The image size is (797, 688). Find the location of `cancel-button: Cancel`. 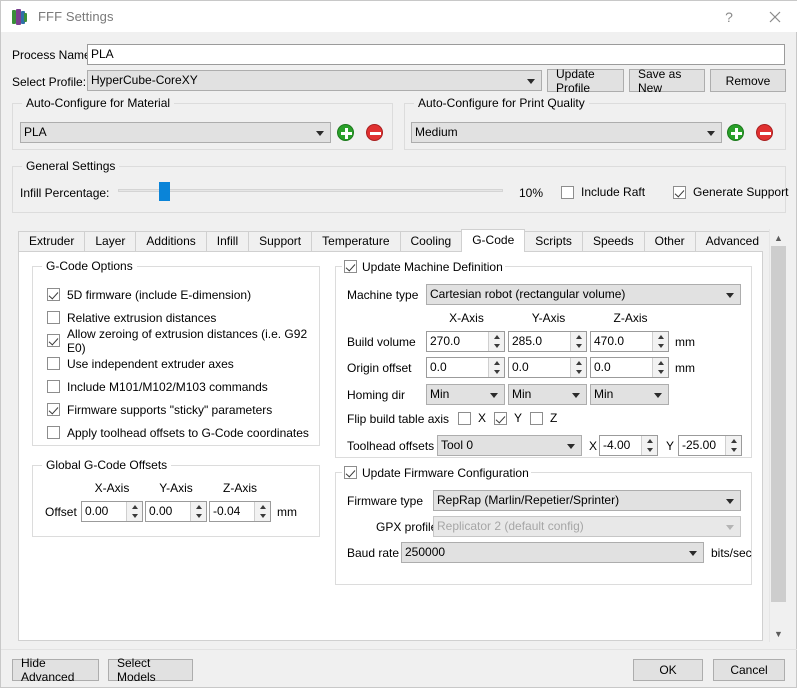

cancel-button: Cancel is located at coordinates (749, 670).